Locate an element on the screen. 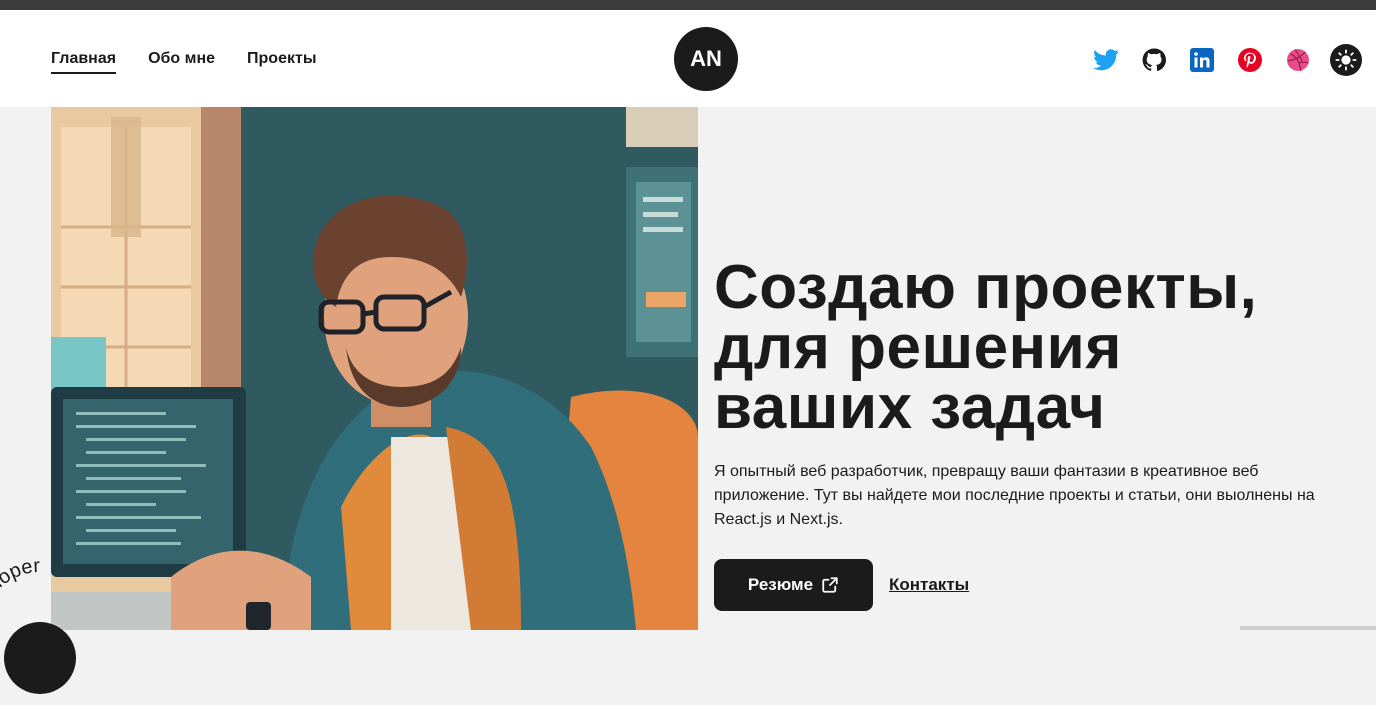 This screenshot has width=1376, height=705. sun-icon is located at coordinates (1346, 60).